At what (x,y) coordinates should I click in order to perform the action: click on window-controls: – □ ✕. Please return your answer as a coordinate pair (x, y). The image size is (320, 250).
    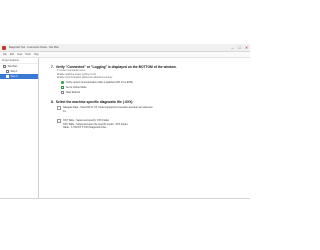
    Looking at the image, I should click on (239, 47).